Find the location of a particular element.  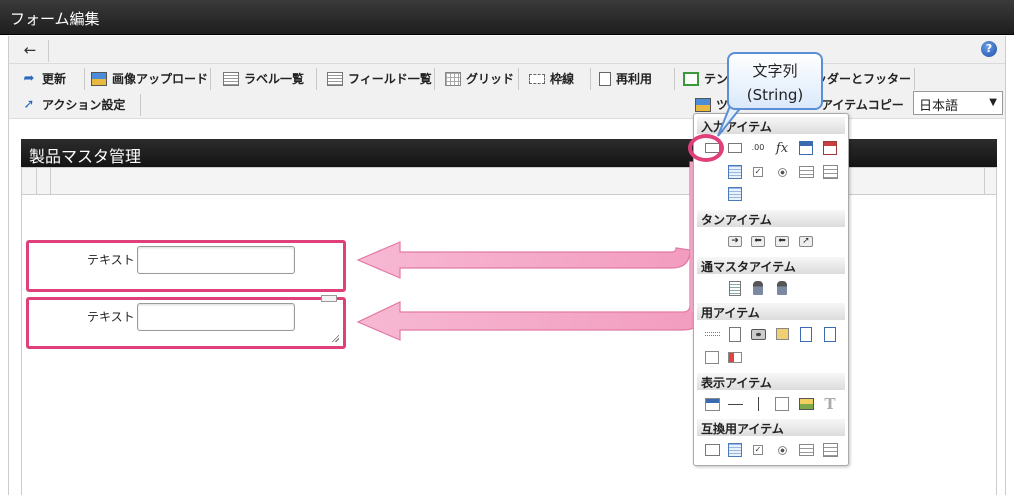

table-icon is located at coordinates (735, 194).